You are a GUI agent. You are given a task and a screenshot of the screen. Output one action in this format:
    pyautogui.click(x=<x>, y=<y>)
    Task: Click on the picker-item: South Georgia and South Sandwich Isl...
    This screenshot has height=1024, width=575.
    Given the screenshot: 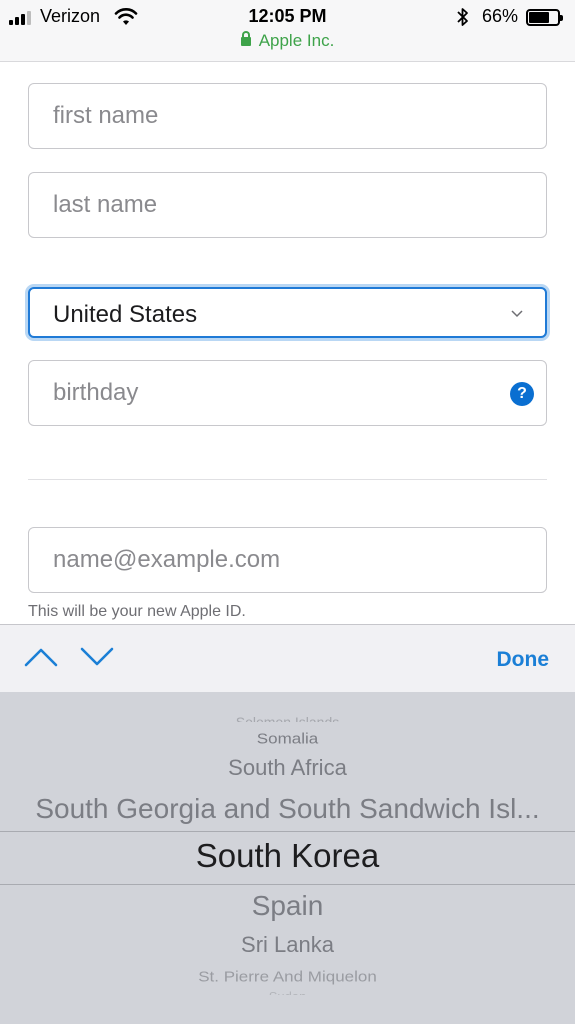 What is the action you would take?
    pyautogui.click(x=287, y=809)
    